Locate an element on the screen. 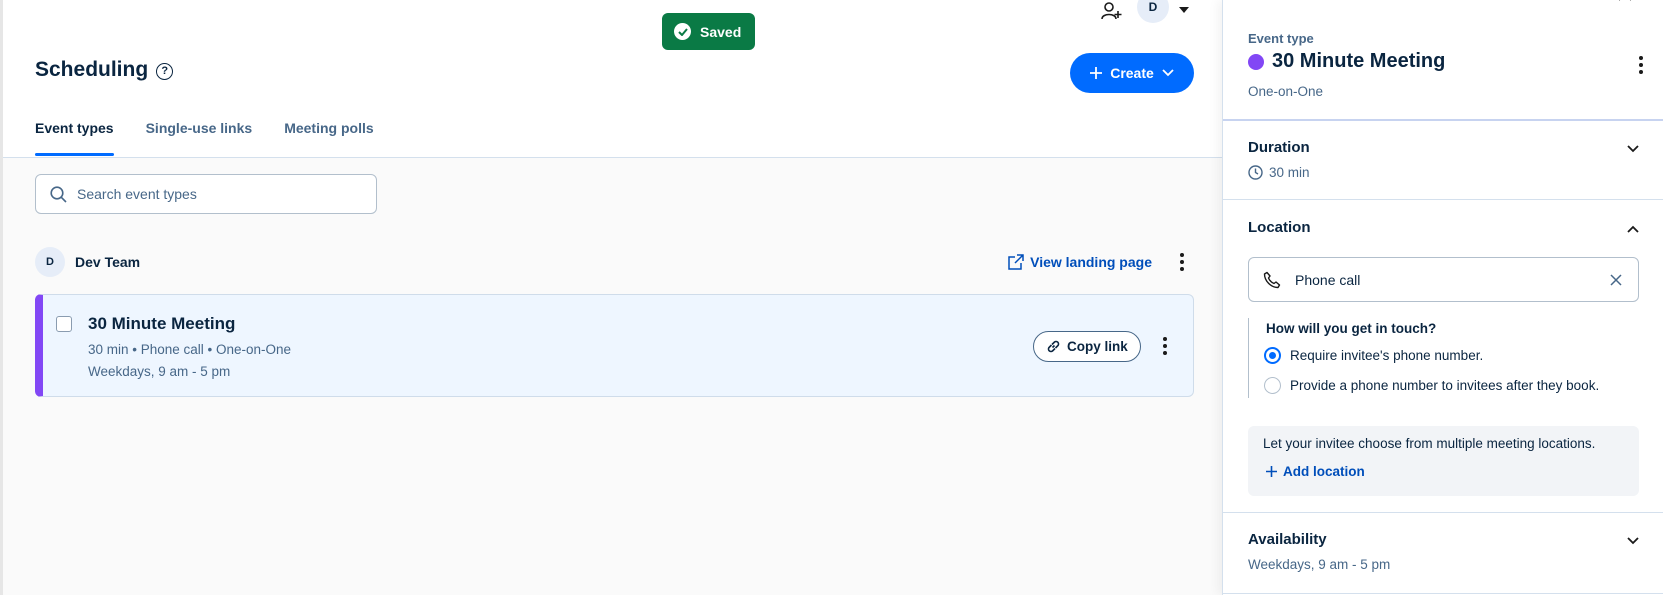  search-icon is located at coordinates (58, 194).